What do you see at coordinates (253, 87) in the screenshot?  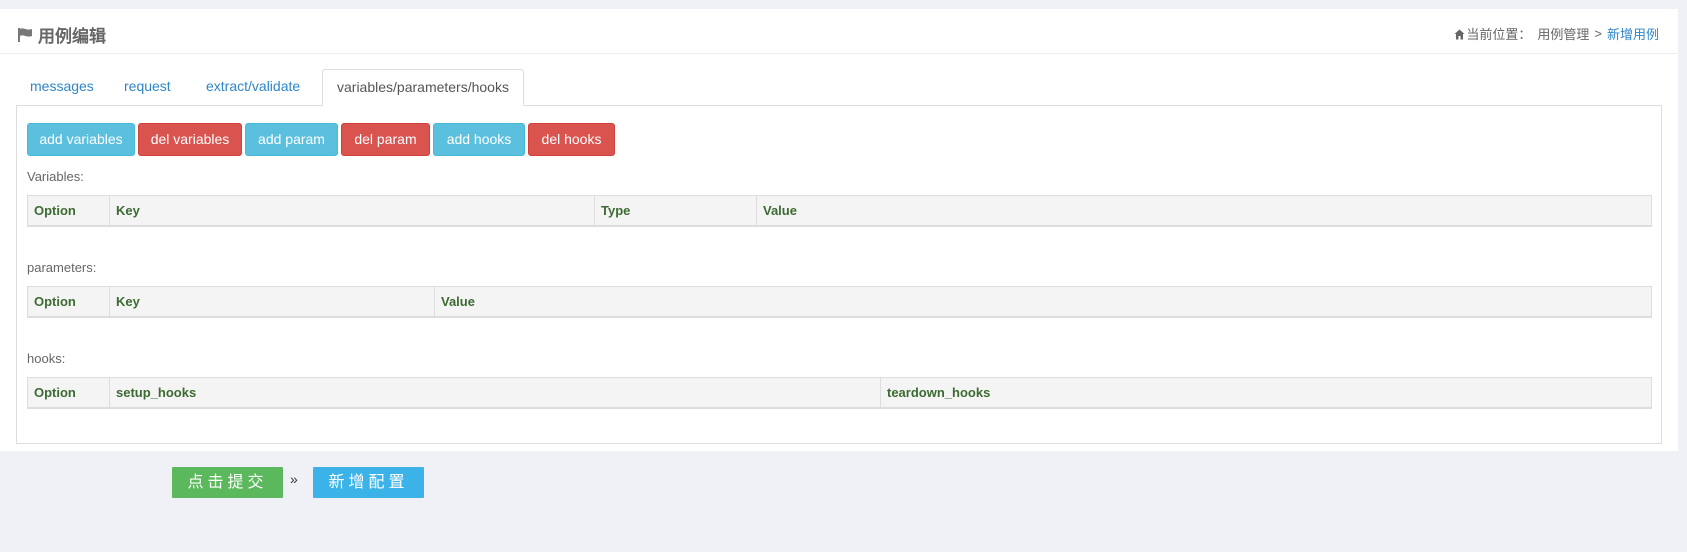 I see `tab-extract-validate: extract/validate` at bounding box center [253, 87].